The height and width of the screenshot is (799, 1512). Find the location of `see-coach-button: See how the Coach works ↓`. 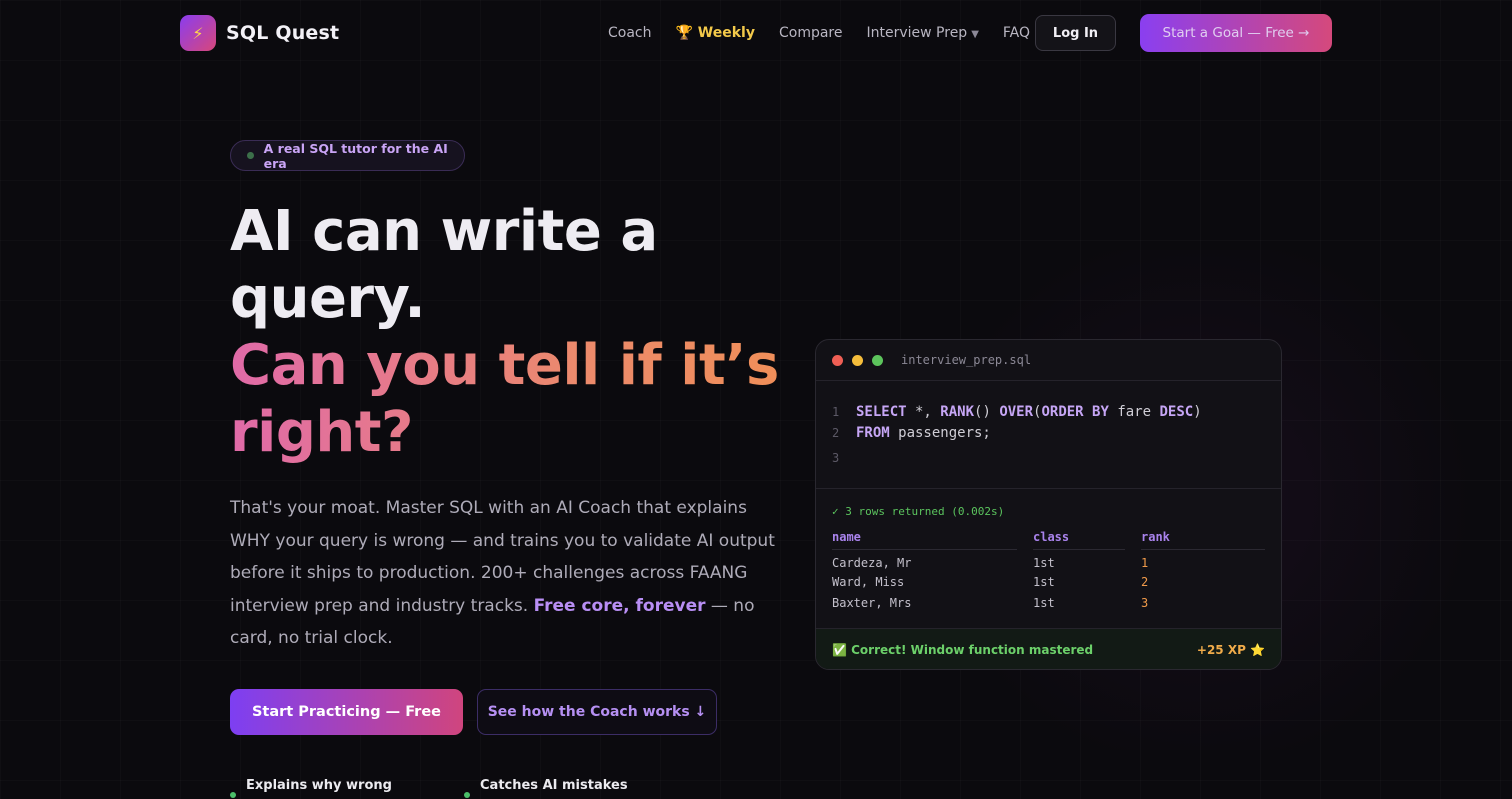

see-coach-button: See how the Coach works ↓ is located at coordinates (597, 712).